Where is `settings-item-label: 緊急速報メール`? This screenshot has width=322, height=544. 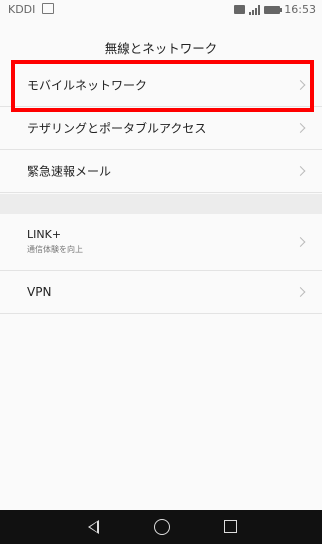
settings-item-label: 緊急速報メール is located at coordinates (69, 171).